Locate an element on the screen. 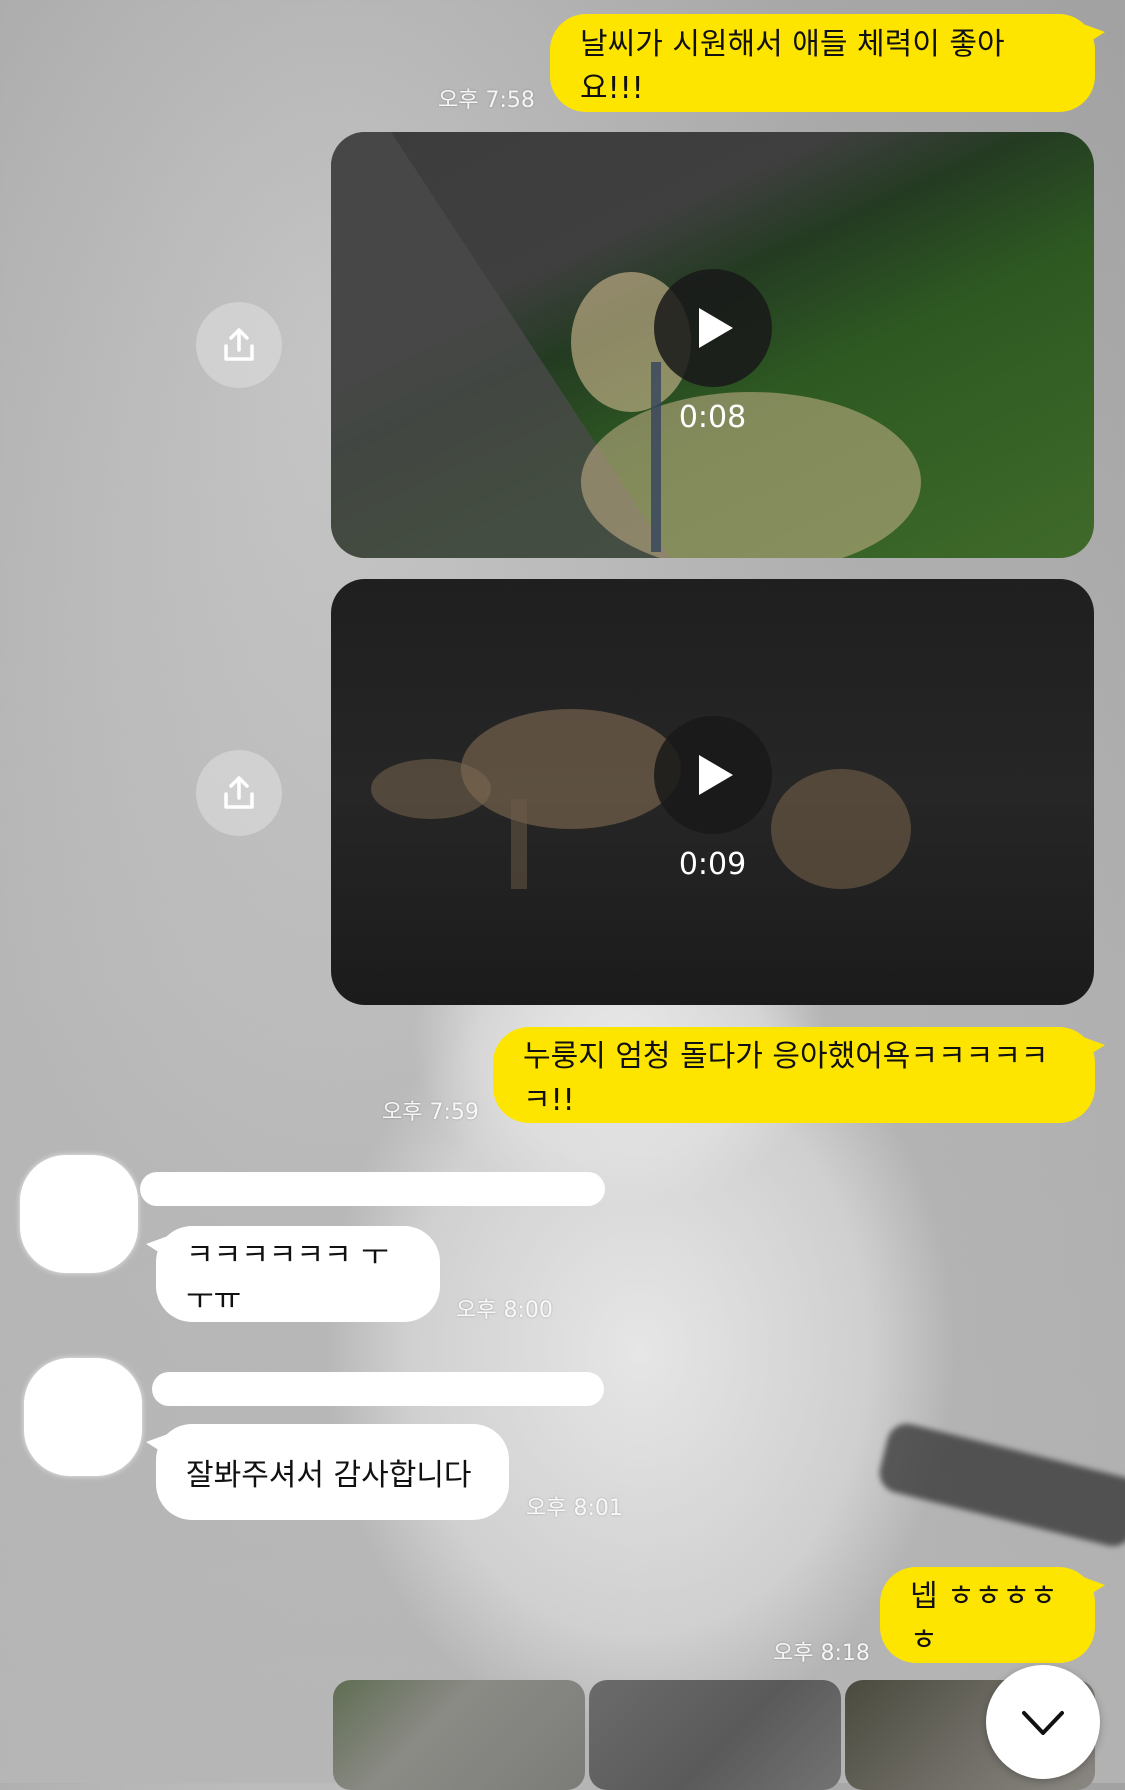 Image resolution: width=1125 pixels, height=1790 pixels. message-text: 날씨가 시원해서 애들 체력이 좋아요!!! is located at coordinates (792, 66).